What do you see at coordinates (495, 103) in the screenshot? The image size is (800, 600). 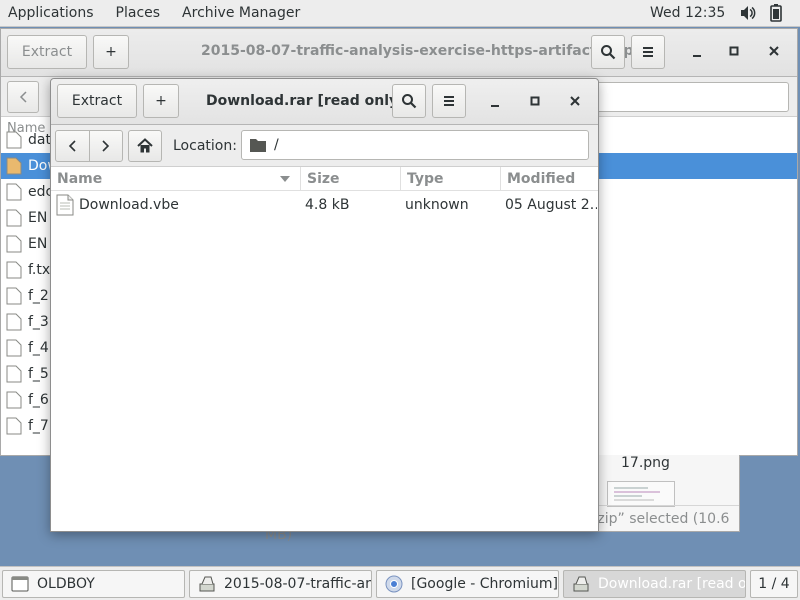 I see `minimize-button` at bounding box center [495, 103].